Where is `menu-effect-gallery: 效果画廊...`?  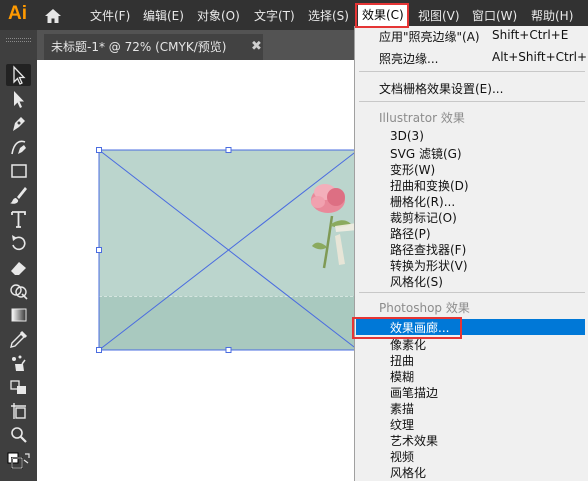
menu-effect-gallery: 效果画廊... is located at coordinates (419, 327).